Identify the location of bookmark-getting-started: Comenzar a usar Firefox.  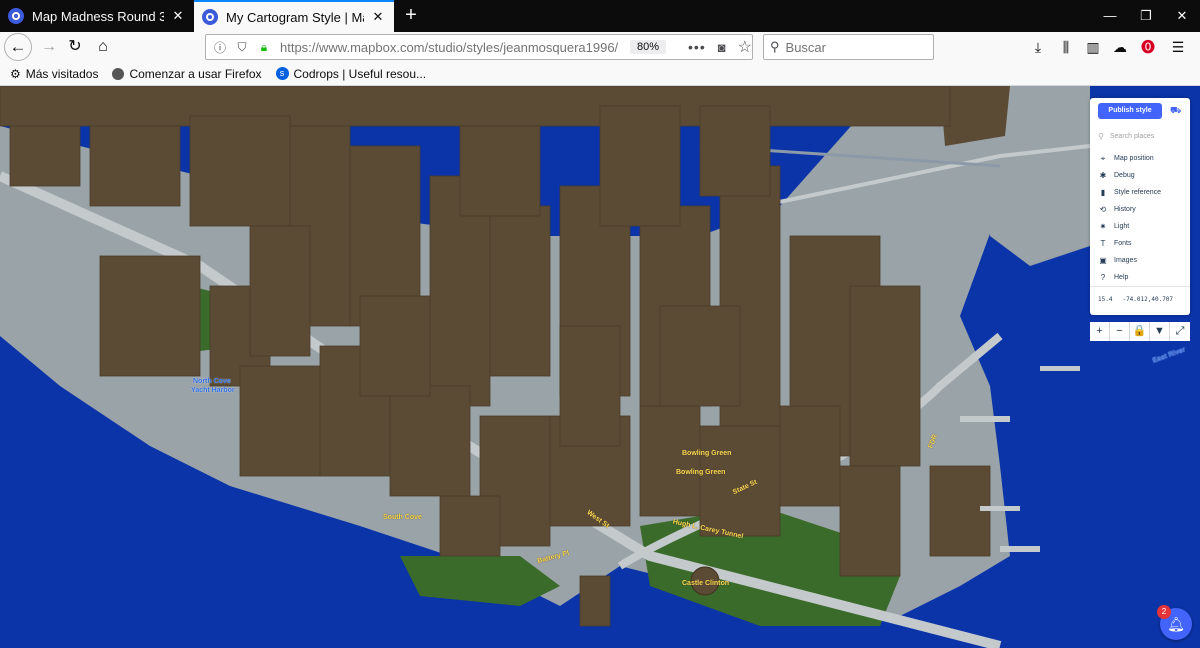
(187, 73).